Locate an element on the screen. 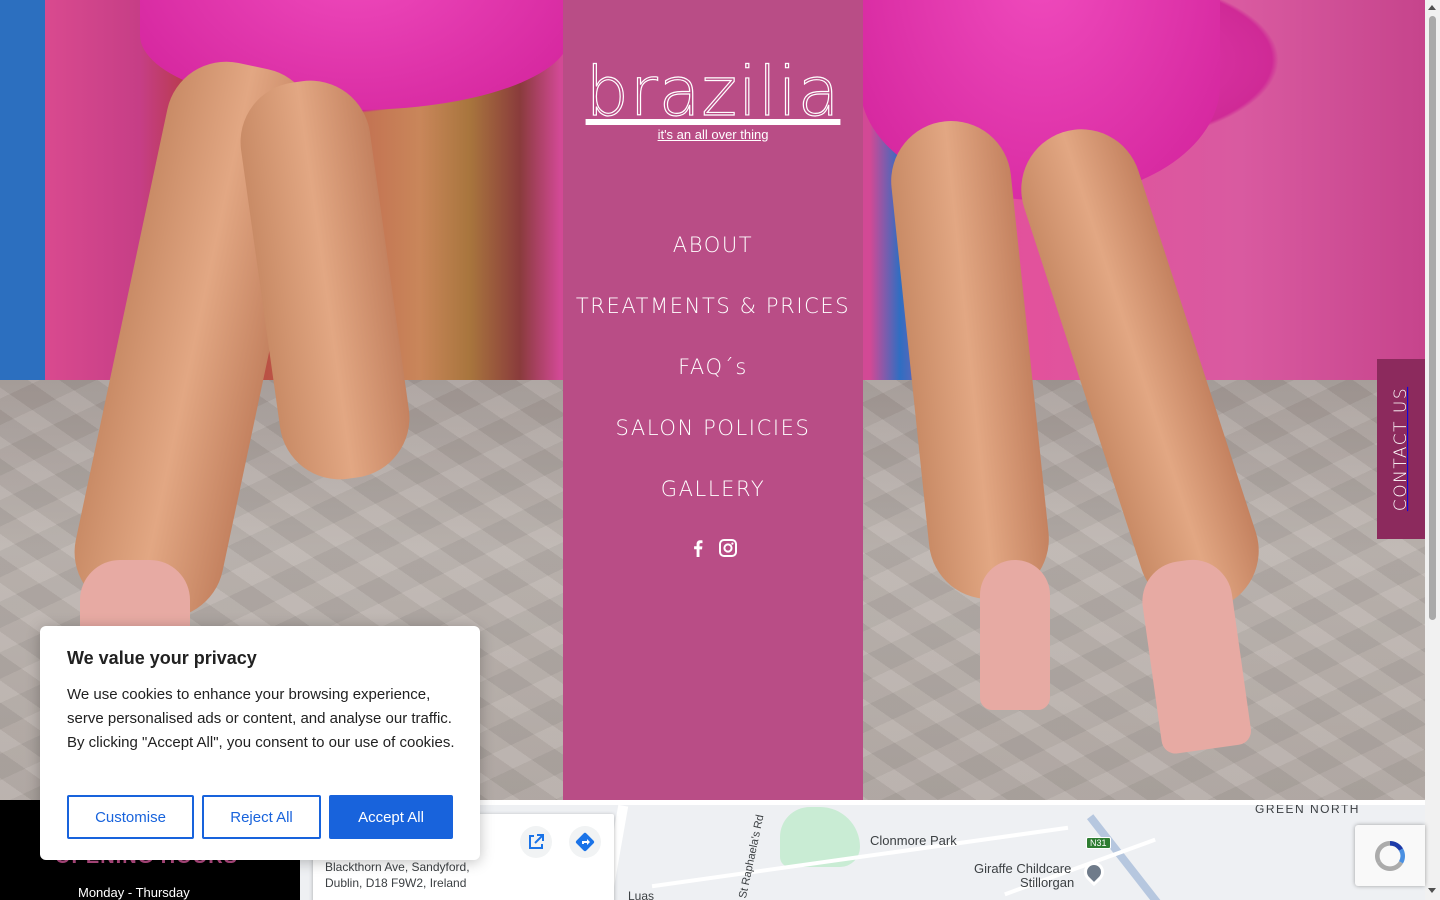 The image size is (1440, 900). map-road is located at coordinates (860, 857).